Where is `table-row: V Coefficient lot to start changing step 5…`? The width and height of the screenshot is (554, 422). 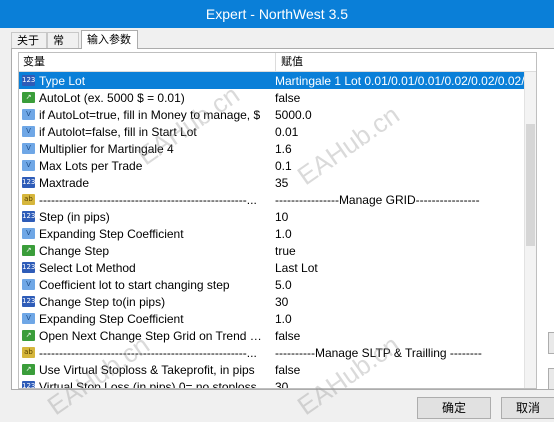 table-row: V Coefficient lot to start changing step 5… is located at coordinates (277, 284).